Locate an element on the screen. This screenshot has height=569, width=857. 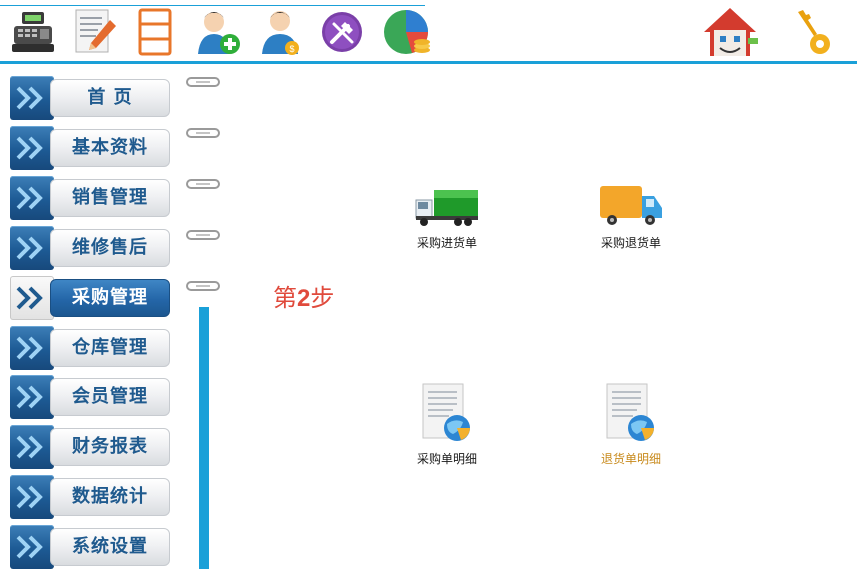
tile-caption: 采购单明细 is located at coordinates (446, 459).